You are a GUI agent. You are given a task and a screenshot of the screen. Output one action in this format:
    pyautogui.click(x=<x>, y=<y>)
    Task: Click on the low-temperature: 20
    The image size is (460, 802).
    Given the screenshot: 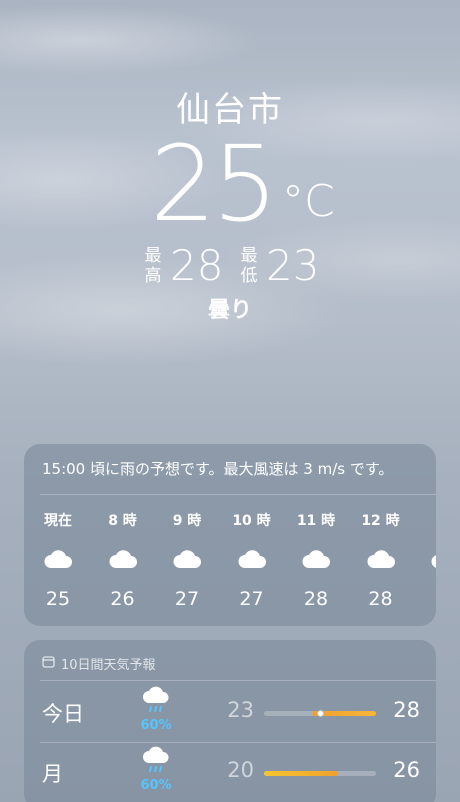 What is the action you would take?
    pyautogui.click(x=240, y=770)
    